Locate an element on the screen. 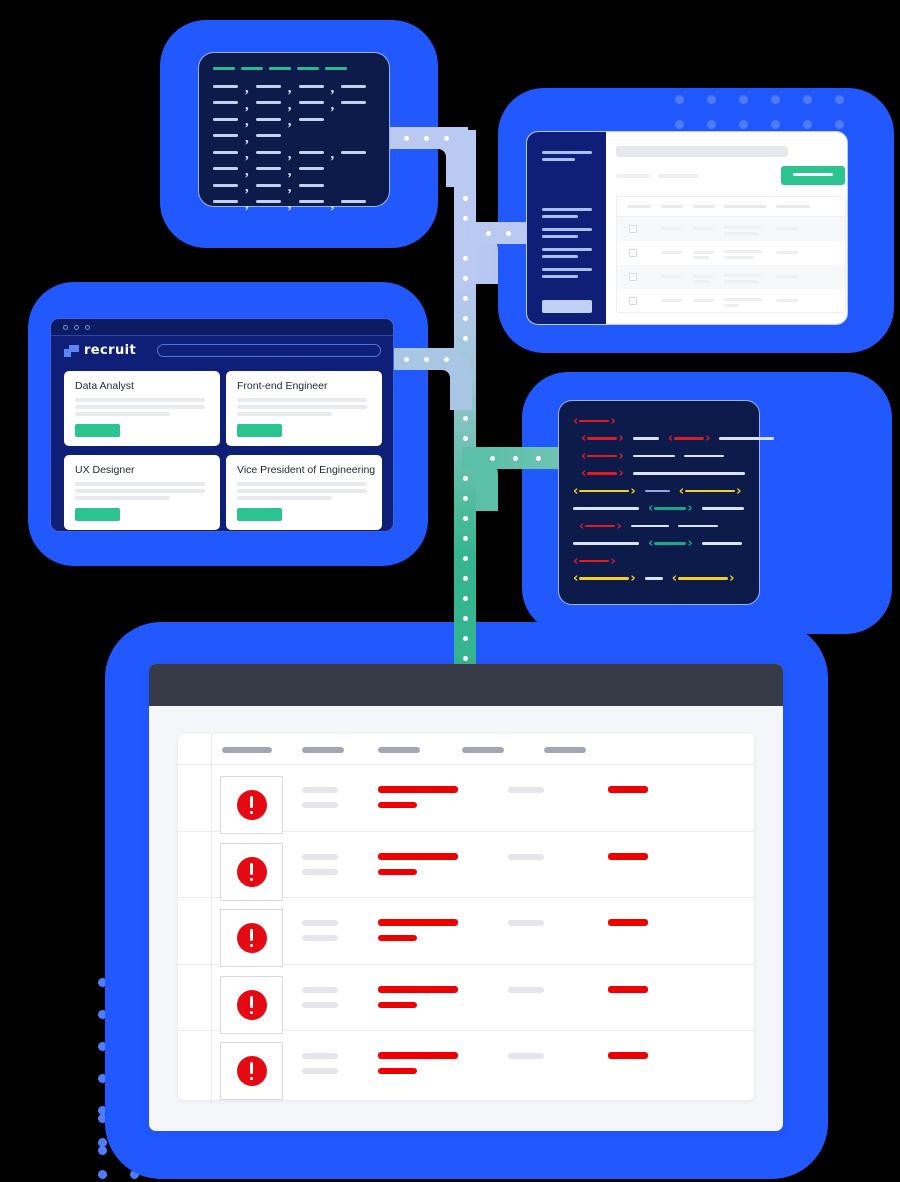 The image size is (900, 1182). search-input is located at coordinates (269, 350).